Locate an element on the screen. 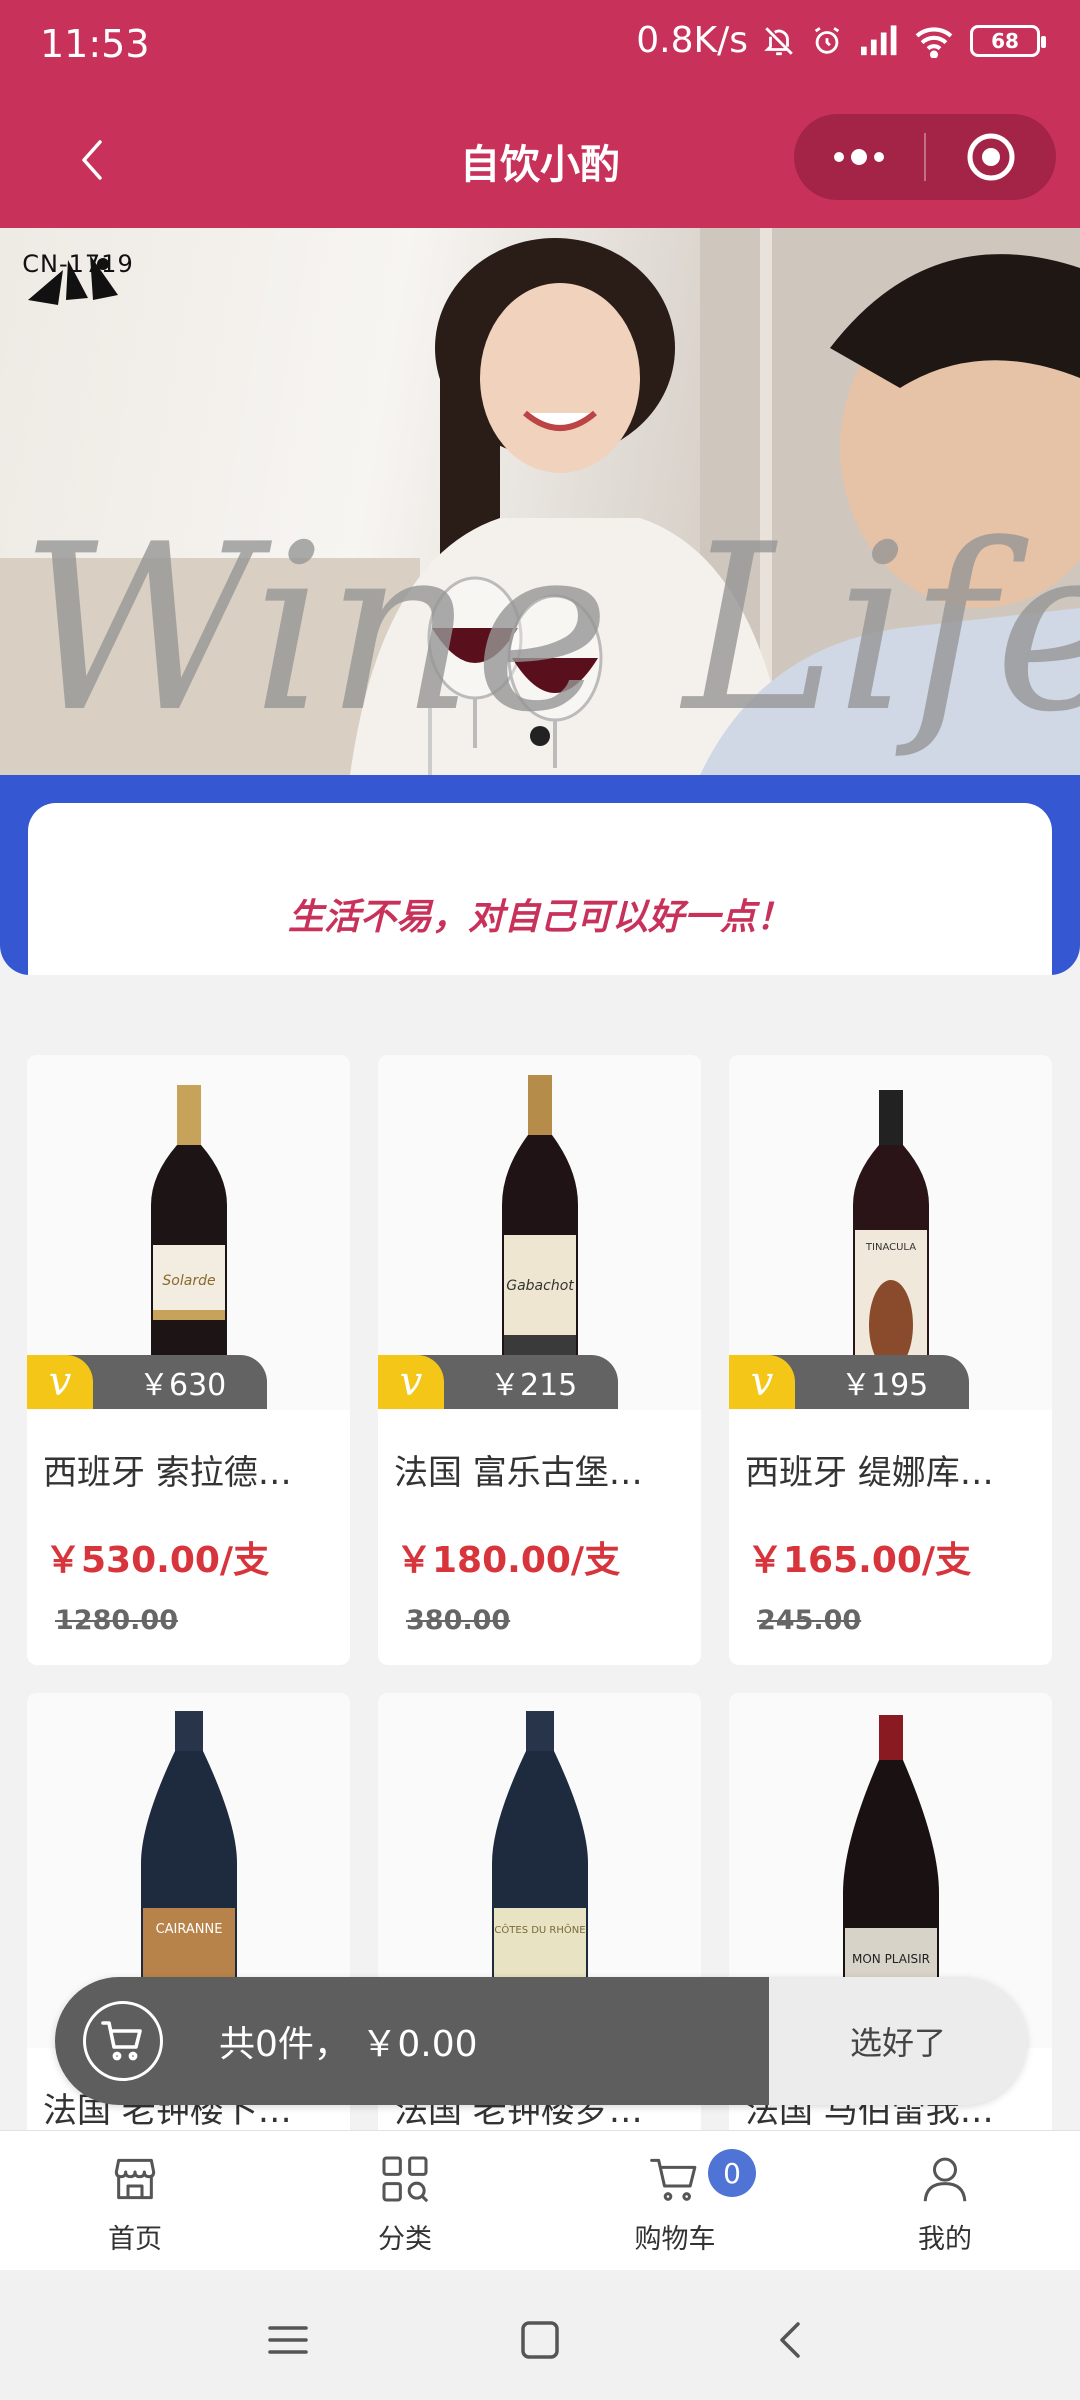 This screenshot has height=2400, width=1080. tab-bar: 首页 分类 购物车 0 我的 is located at coordinates (540, 2200).